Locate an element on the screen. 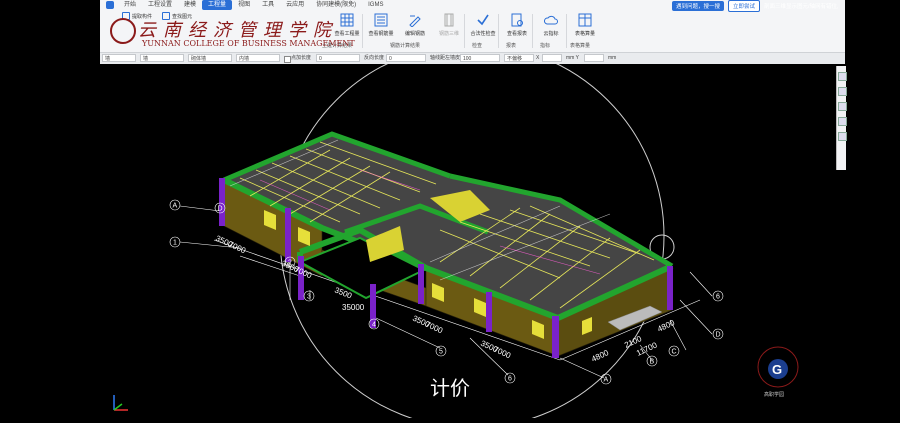 This screenshot has width=900, height=423. menu-tools: 工具 is located at coordinates (268, 5).